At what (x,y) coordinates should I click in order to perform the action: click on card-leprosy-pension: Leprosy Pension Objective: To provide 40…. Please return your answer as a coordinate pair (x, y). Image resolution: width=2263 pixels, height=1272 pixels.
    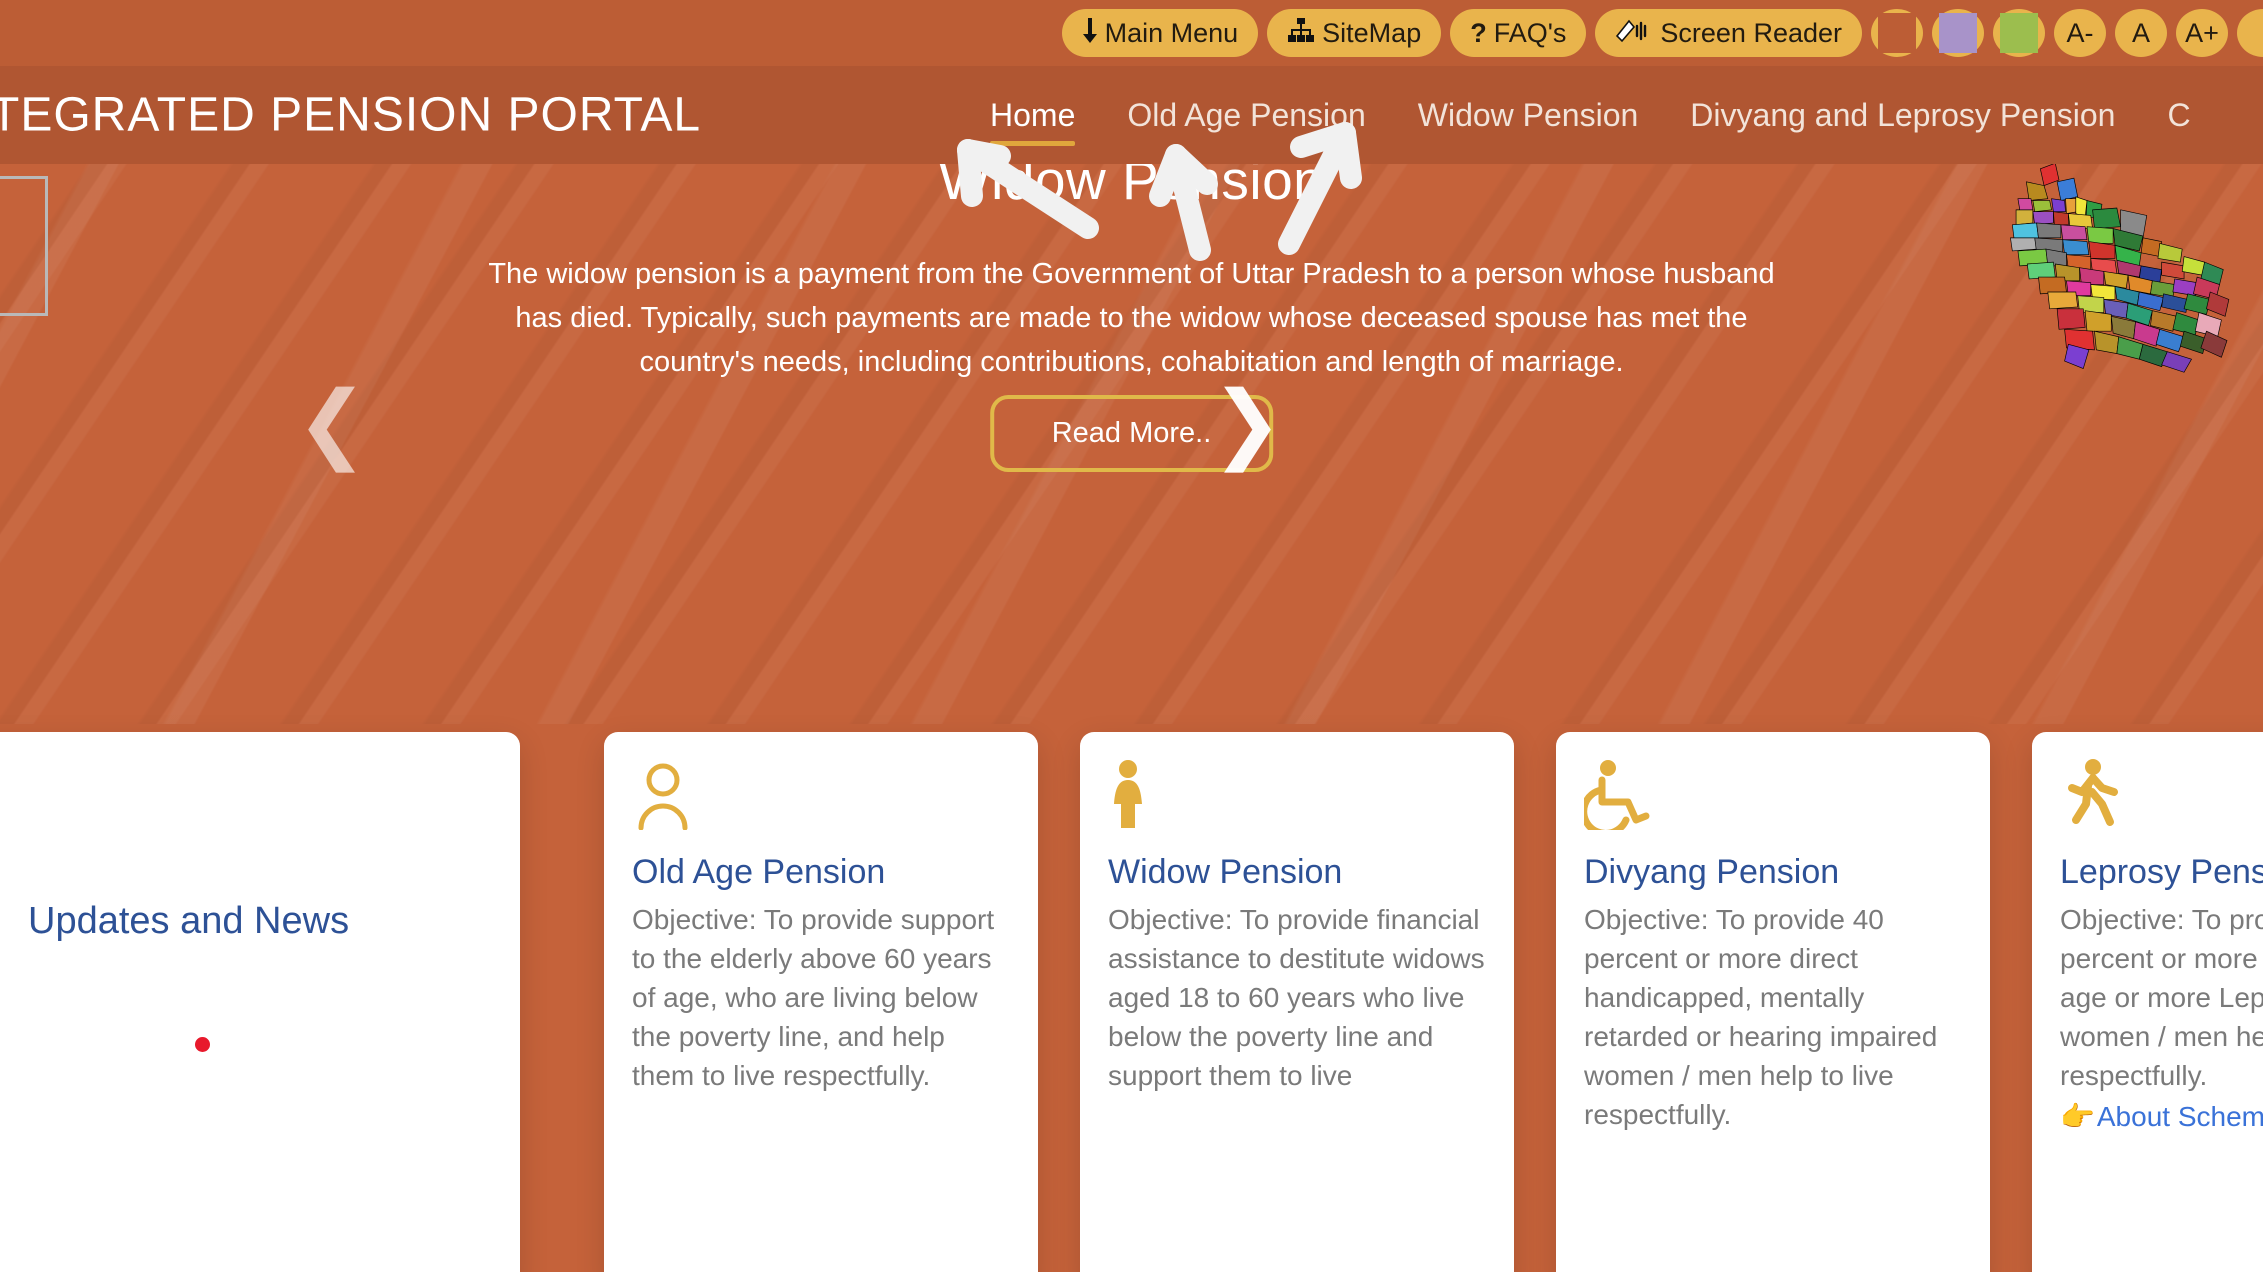
    Looking at the image, I should click on (2147, 1002).